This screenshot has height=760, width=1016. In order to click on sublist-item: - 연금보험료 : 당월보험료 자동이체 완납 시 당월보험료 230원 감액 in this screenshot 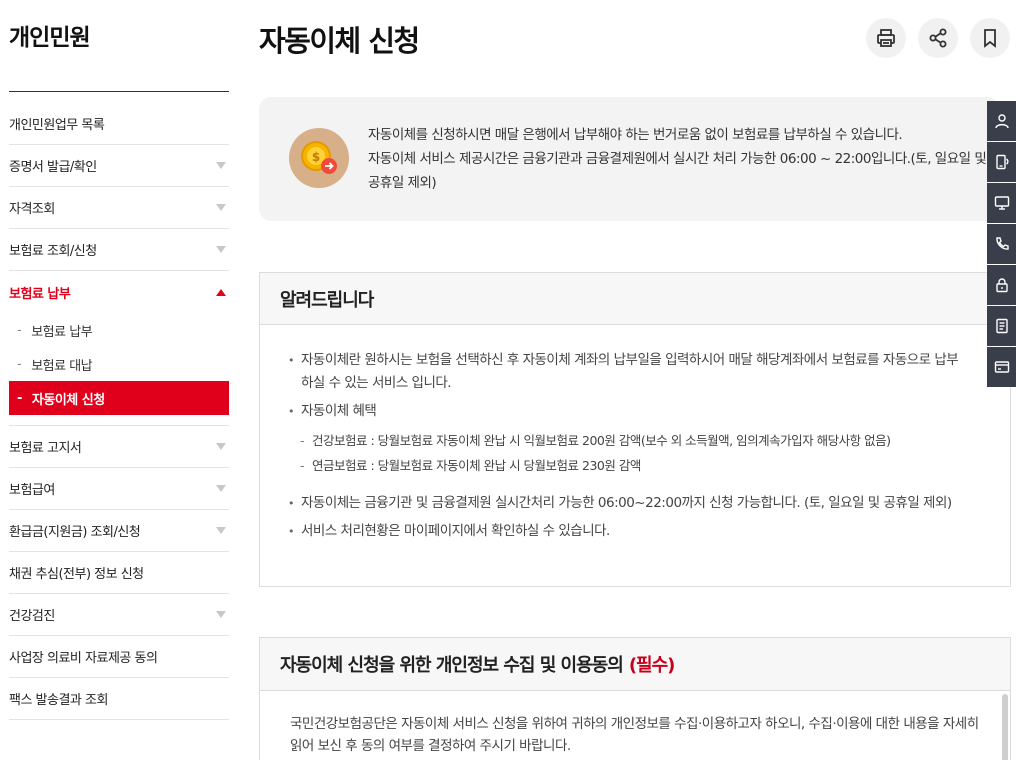, I will do `click(629, 465)`.